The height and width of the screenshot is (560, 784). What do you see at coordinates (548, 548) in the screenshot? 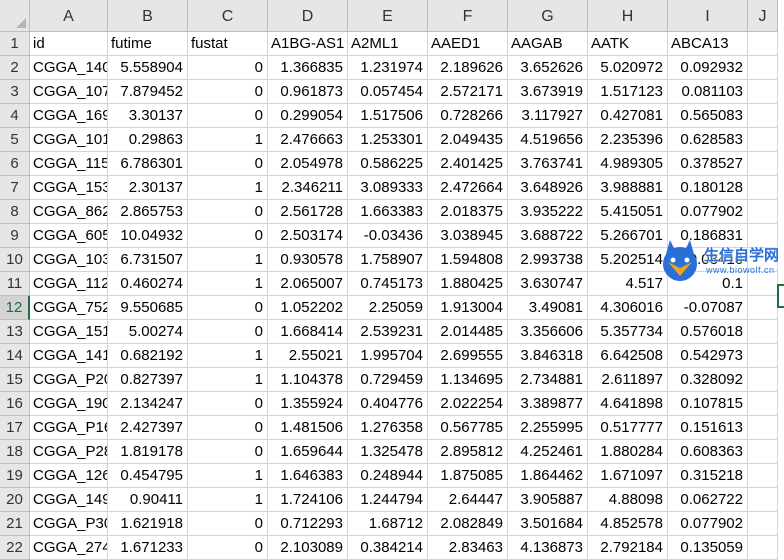
I see `cell-g22: 4.136873` at bounding box center [548, 548].